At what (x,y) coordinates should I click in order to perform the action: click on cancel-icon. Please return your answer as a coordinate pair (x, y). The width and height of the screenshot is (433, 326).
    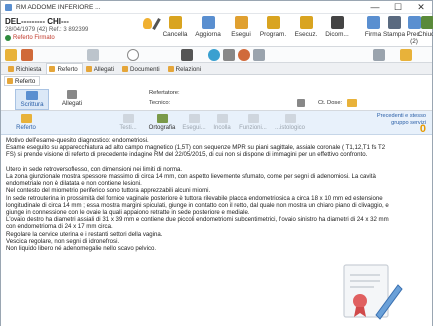
    Looking at the image, I should click on (175, 22).